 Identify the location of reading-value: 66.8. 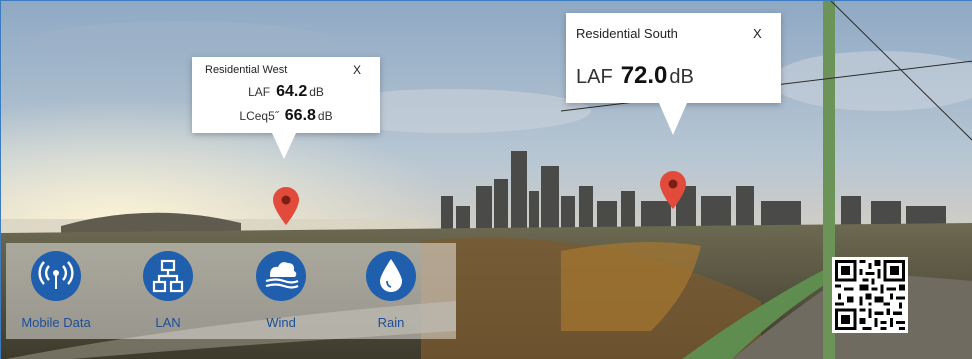
(300, 115).